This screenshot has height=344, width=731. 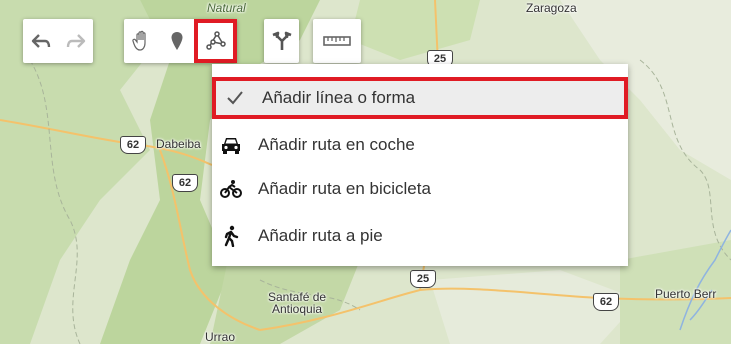 I want to click on directions-fork-icon, so click(x=281, y=40).